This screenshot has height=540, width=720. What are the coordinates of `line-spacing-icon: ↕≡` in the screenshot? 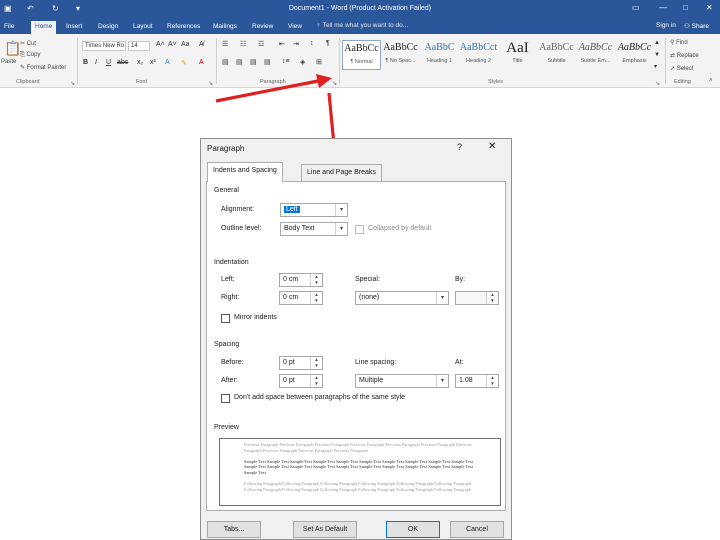 It's located at (286, 61).